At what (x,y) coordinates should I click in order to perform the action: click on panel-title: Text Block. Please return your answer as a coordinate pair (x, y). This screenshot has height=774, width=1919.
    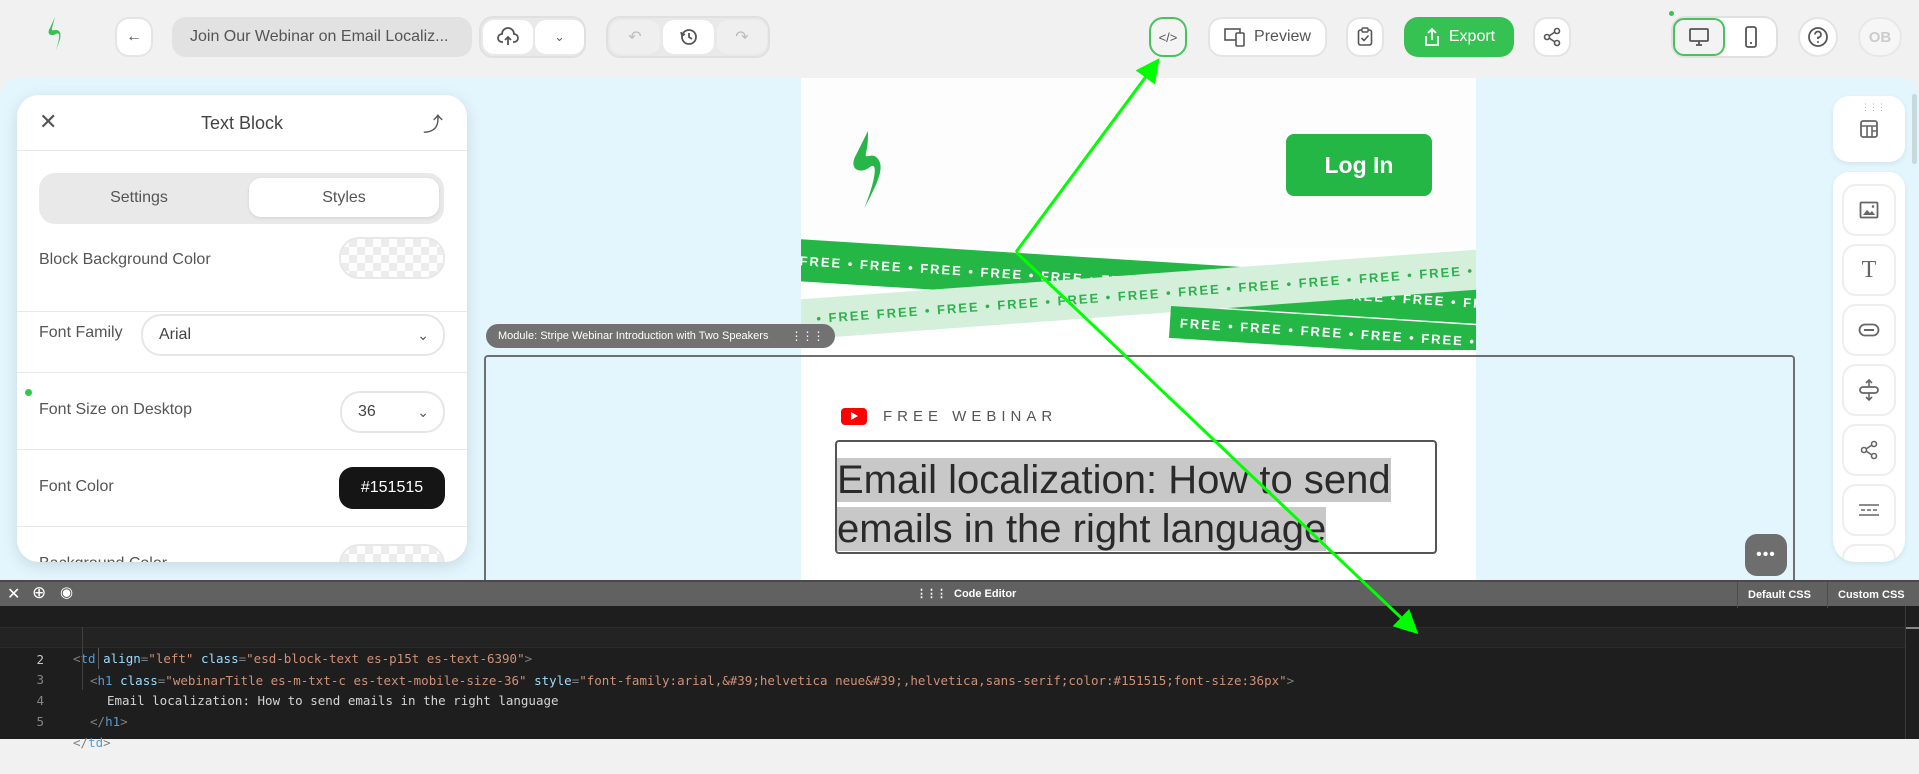
    Looking at the image, I should click on (242, 123).